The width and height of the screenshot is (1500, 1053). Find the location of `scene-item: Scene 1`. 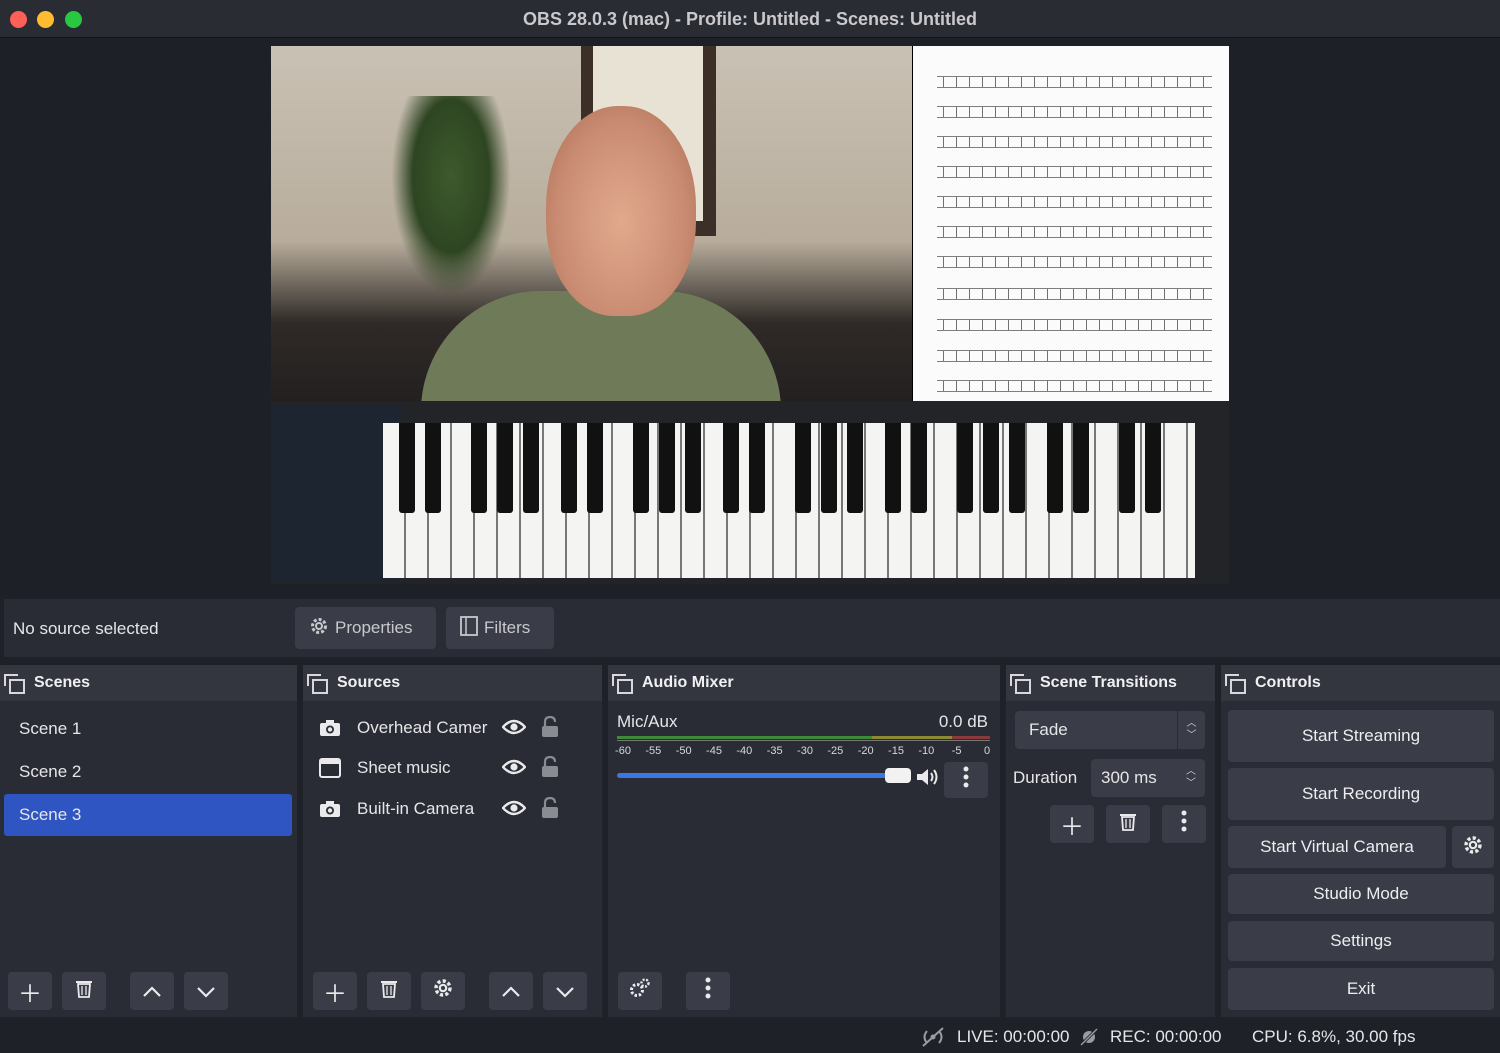

scene-item: Scene 1 is located at coordinates (148, 729).